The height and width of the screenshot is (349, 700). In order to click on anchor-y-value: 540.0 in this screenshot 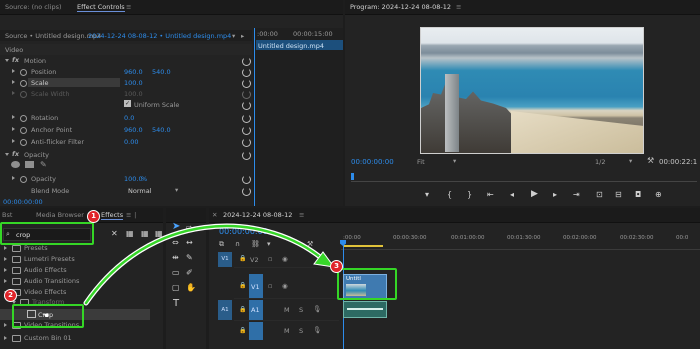, I will do `click(161, 130)`.